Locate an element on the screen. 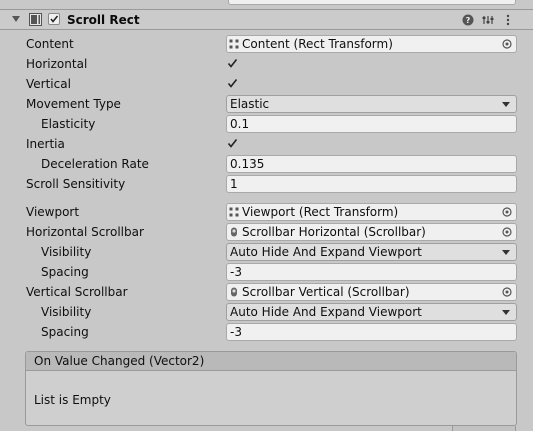 This screenshot has width=533, height=431. elasticity-label: Elasticity is located at coordinates (68, 124).